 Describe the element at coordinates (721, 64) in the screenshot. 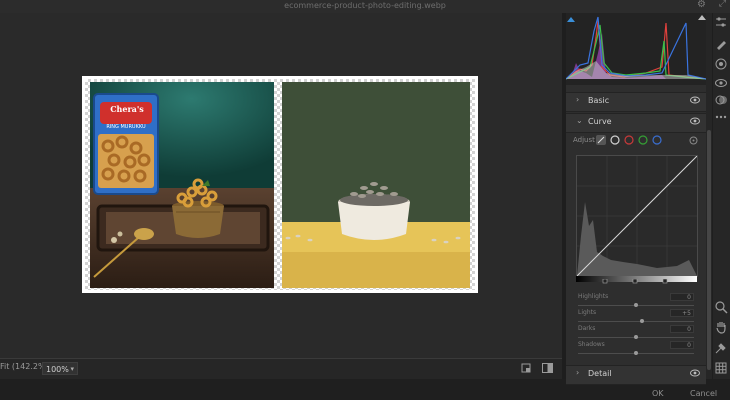

I see `mask-icon` at that location.